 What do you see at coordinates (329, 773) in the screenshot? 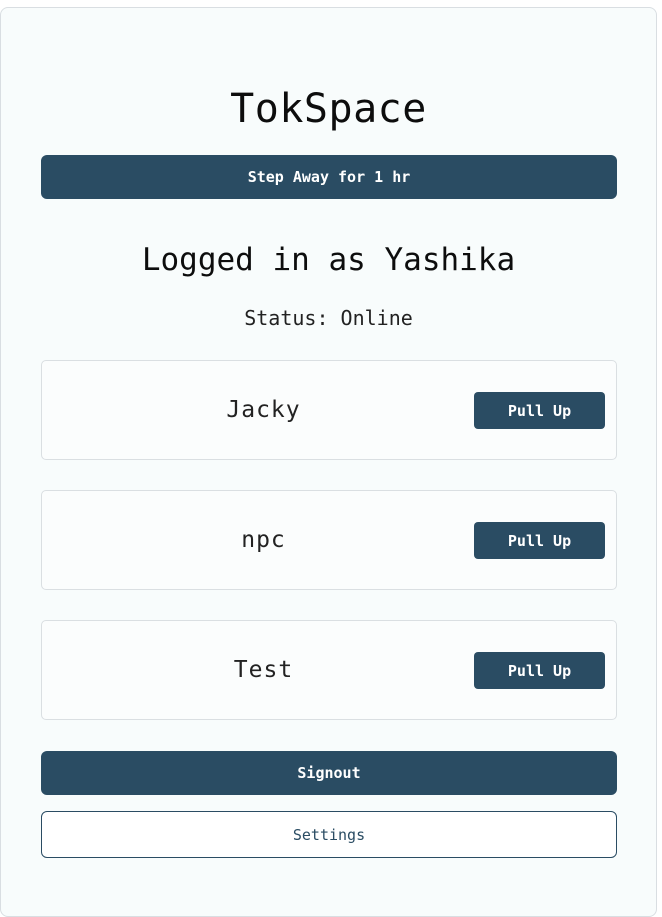
I see `signout-button: Signout` at bounding box center [329, 773].